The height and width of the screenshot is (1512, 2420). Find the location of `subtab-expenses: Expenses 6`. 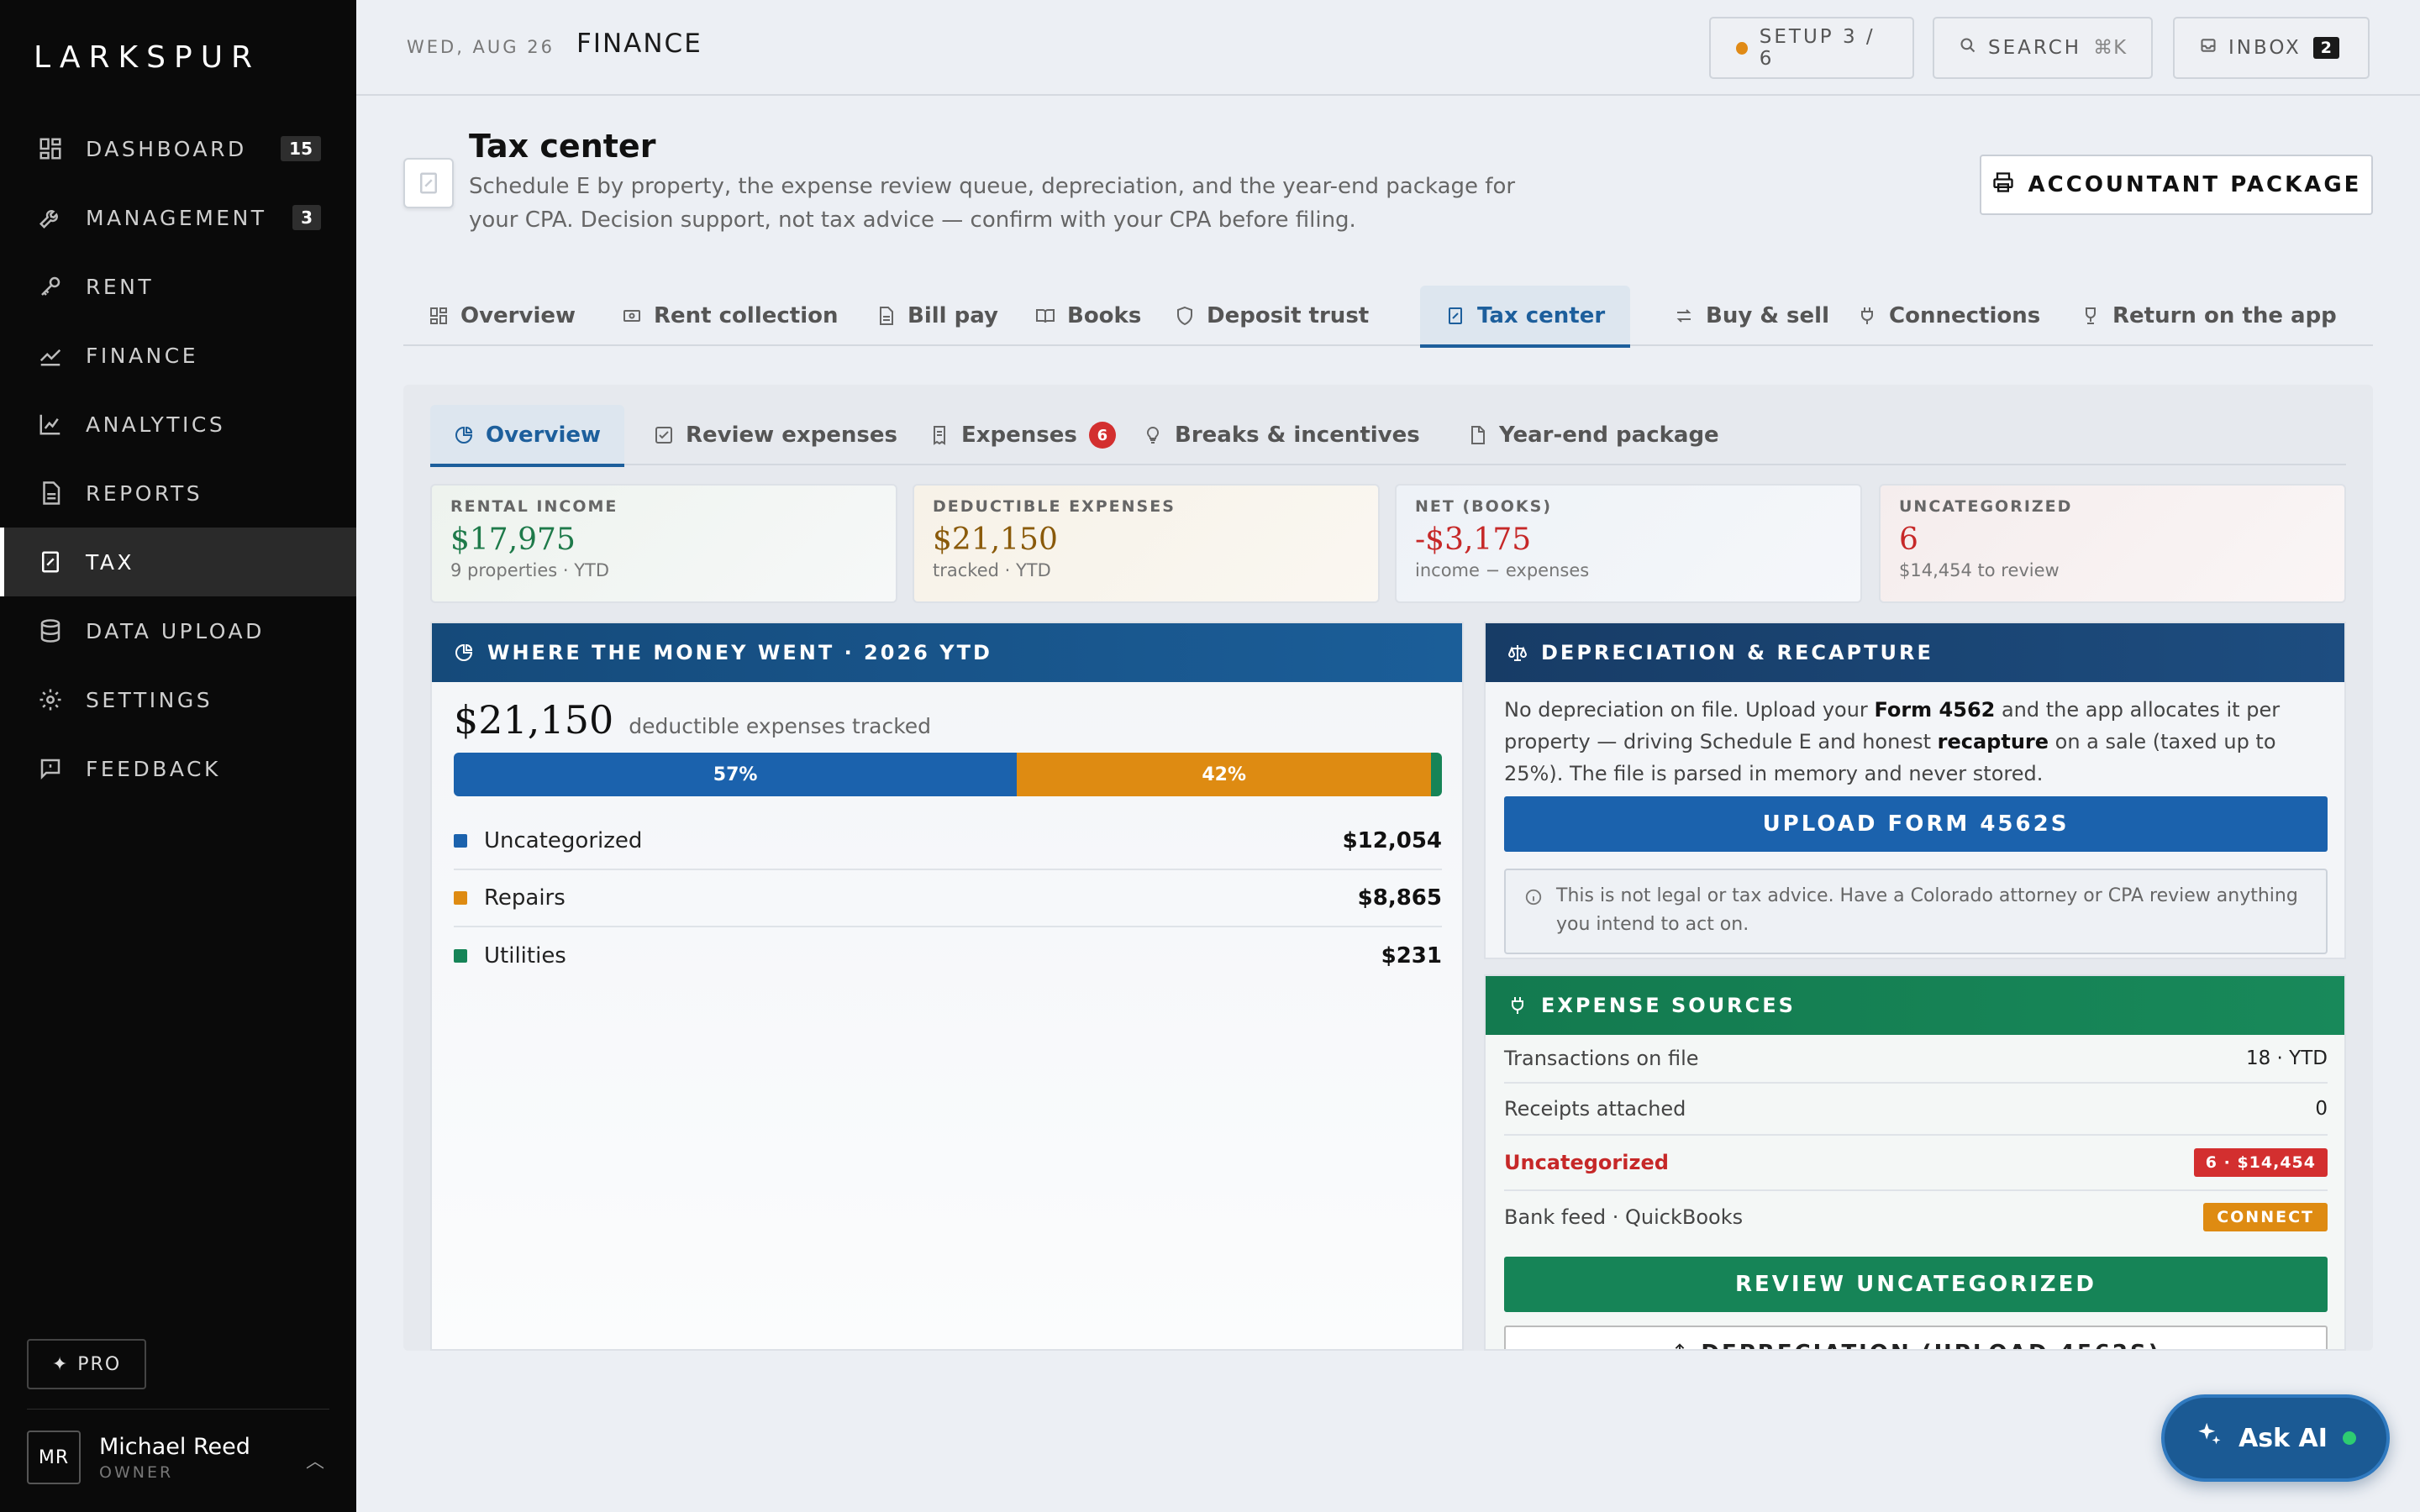

subtab-expenses: Expenses 6 is located at coordinates (1022, 435).